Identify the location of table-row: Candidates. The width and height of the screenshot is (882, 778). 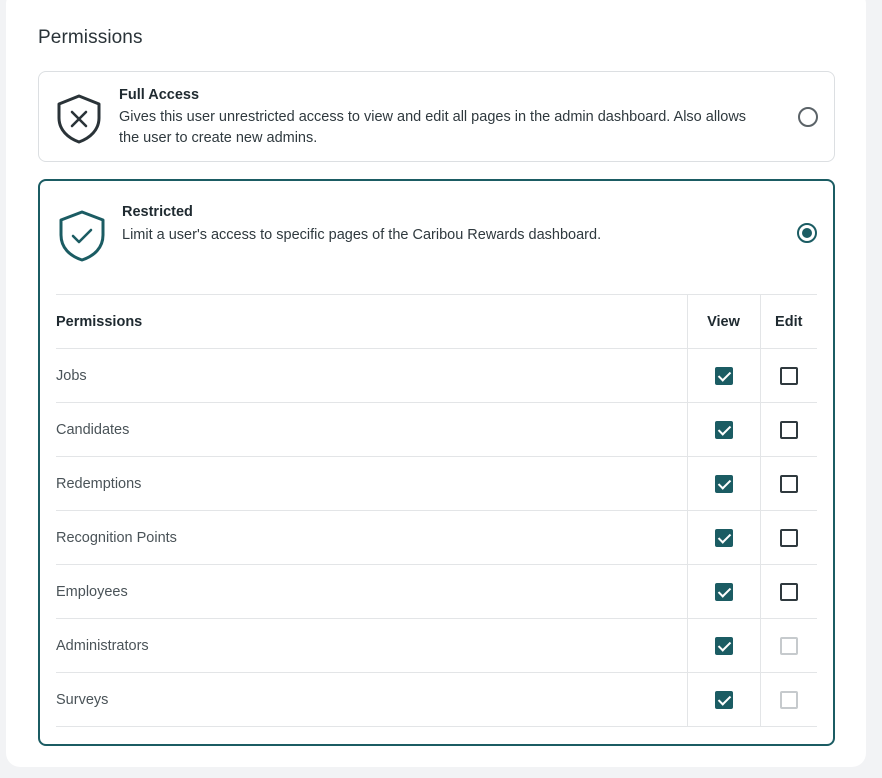
(436, 429).